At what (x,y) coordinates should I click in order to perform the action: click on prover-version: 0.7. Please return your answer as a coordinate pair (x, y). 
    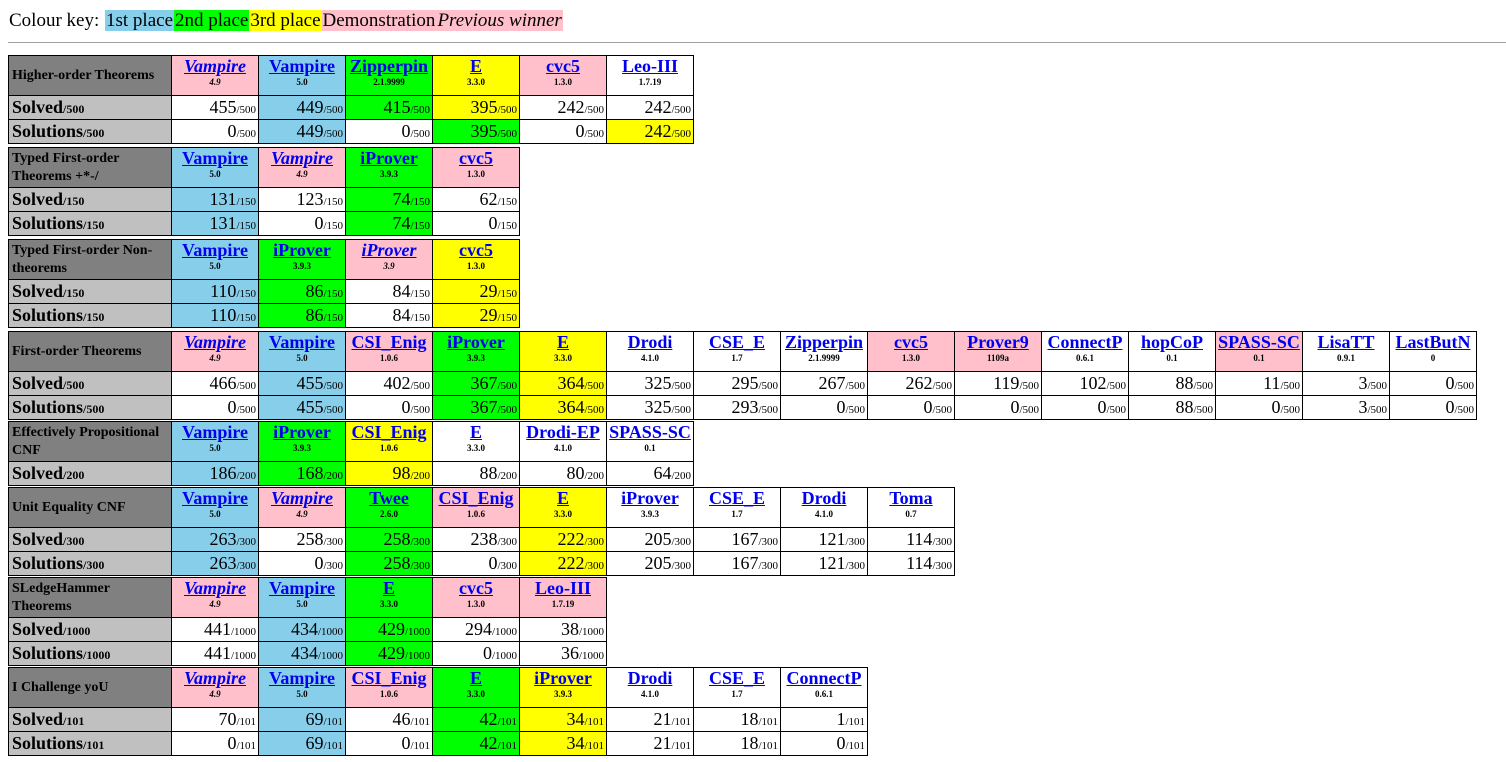
    Looking at the image, I should click on (911, 514).